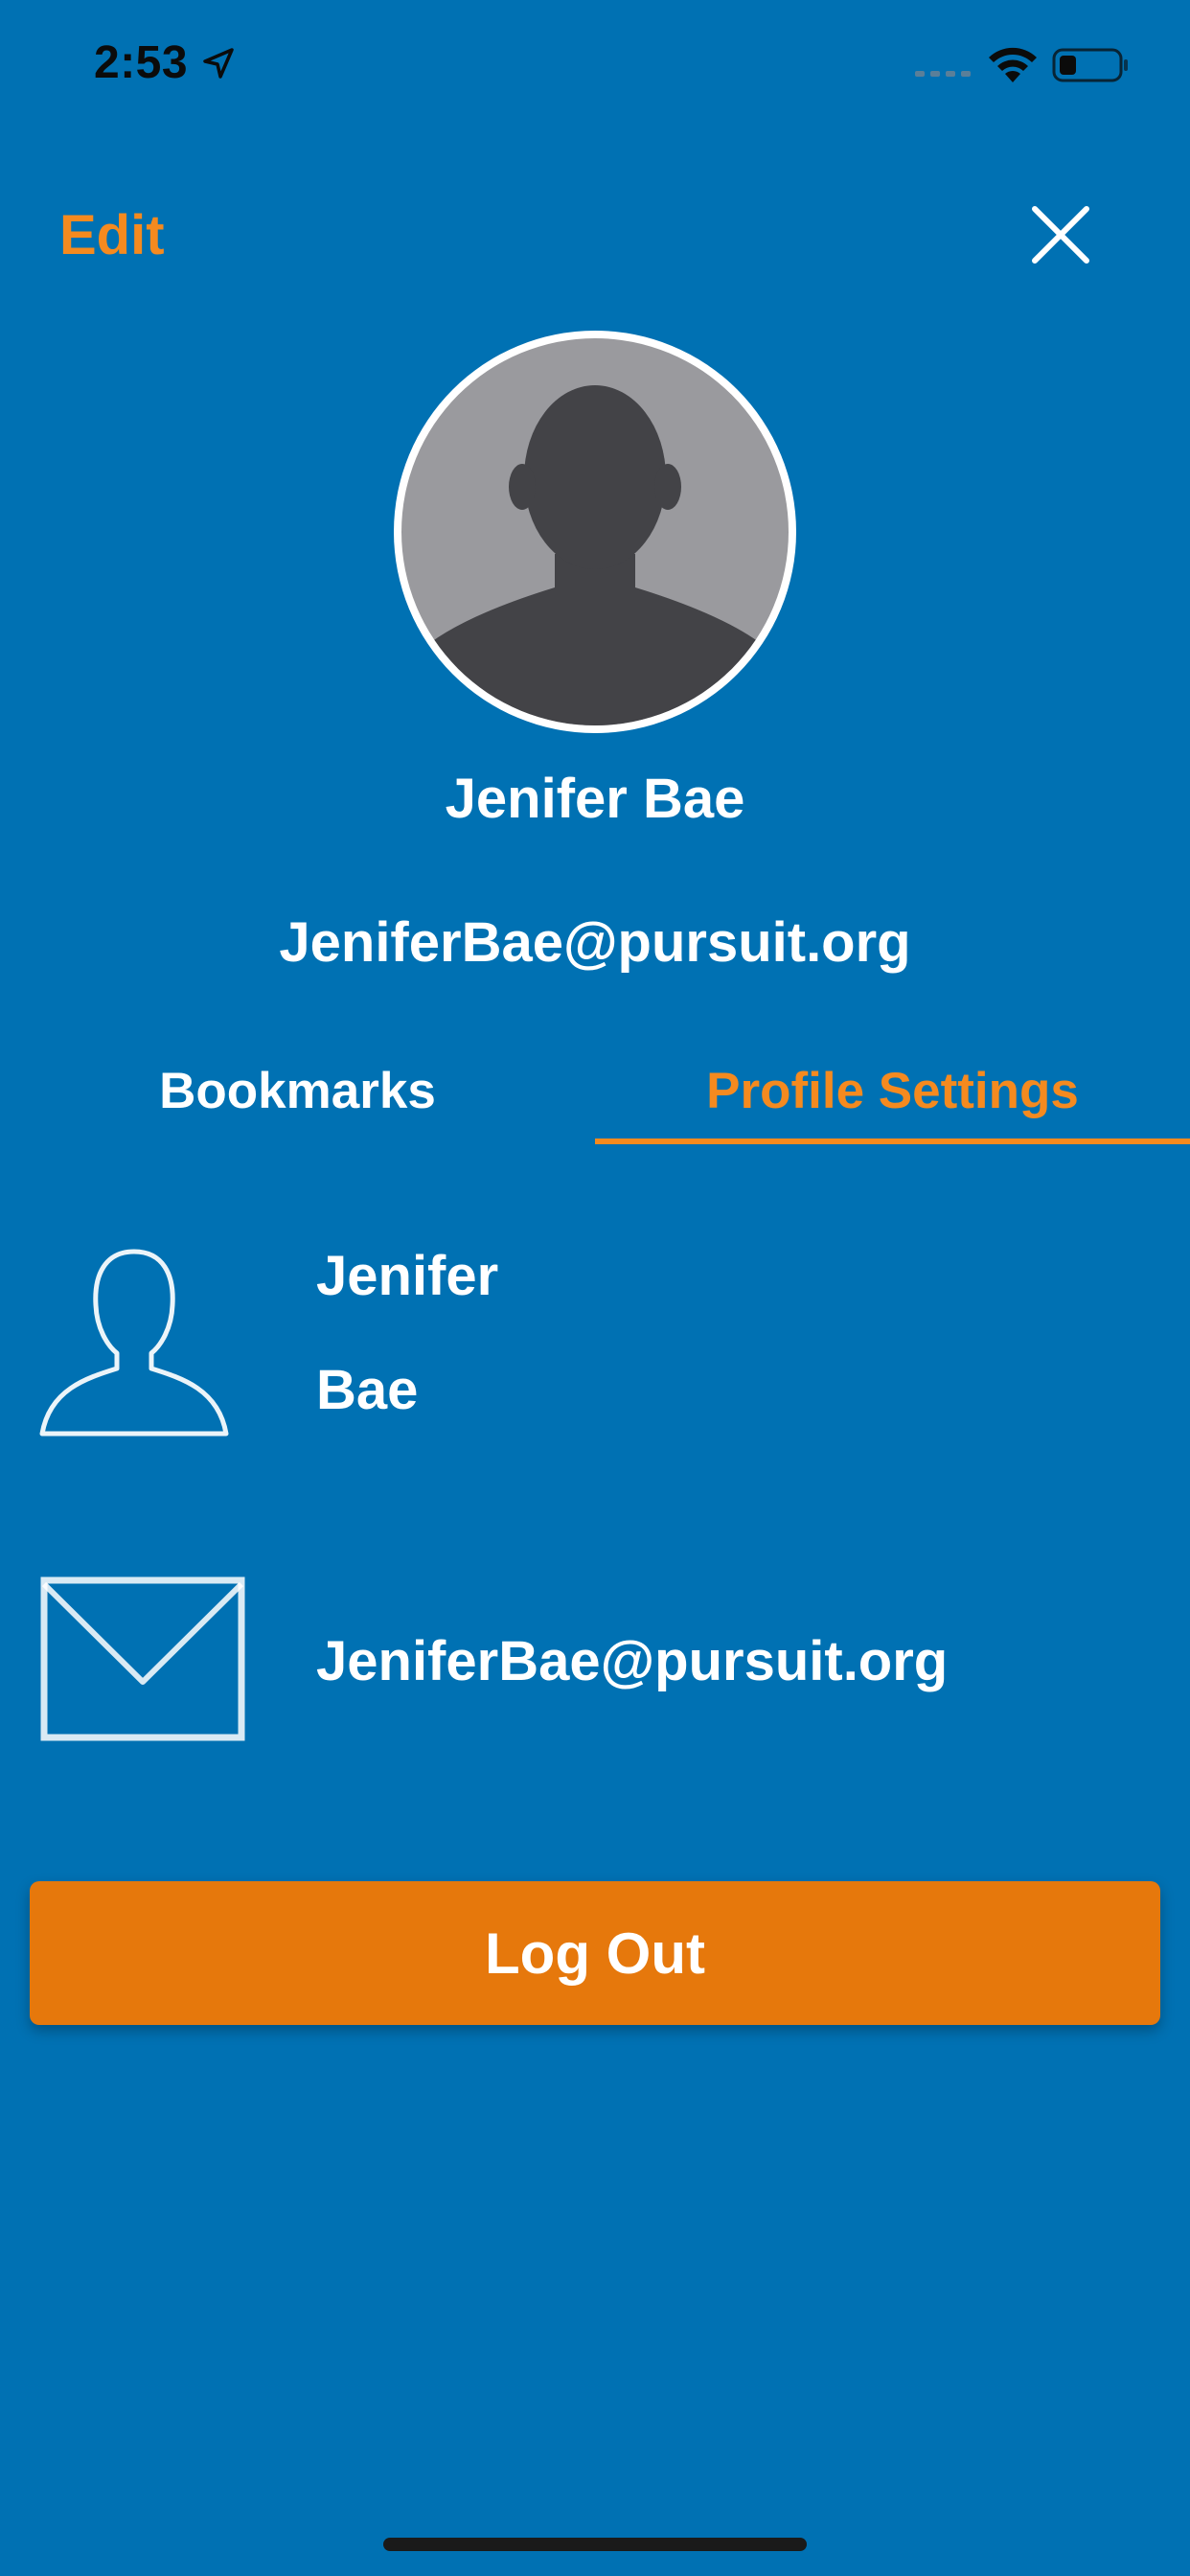 This screenshot has width=1190, height=2576. I want to click on location-arrow-icon, so click(218, 63).